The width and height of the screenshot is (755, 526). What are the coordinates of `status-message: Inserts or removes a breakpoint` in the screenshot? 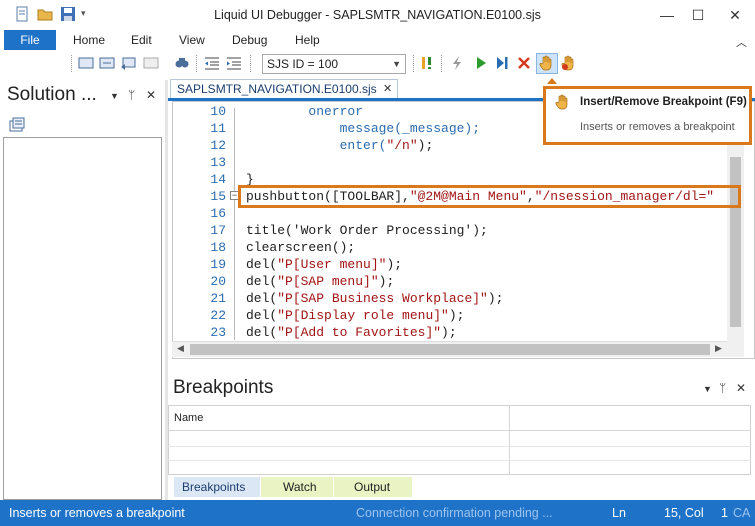 It's located at (97, 513).